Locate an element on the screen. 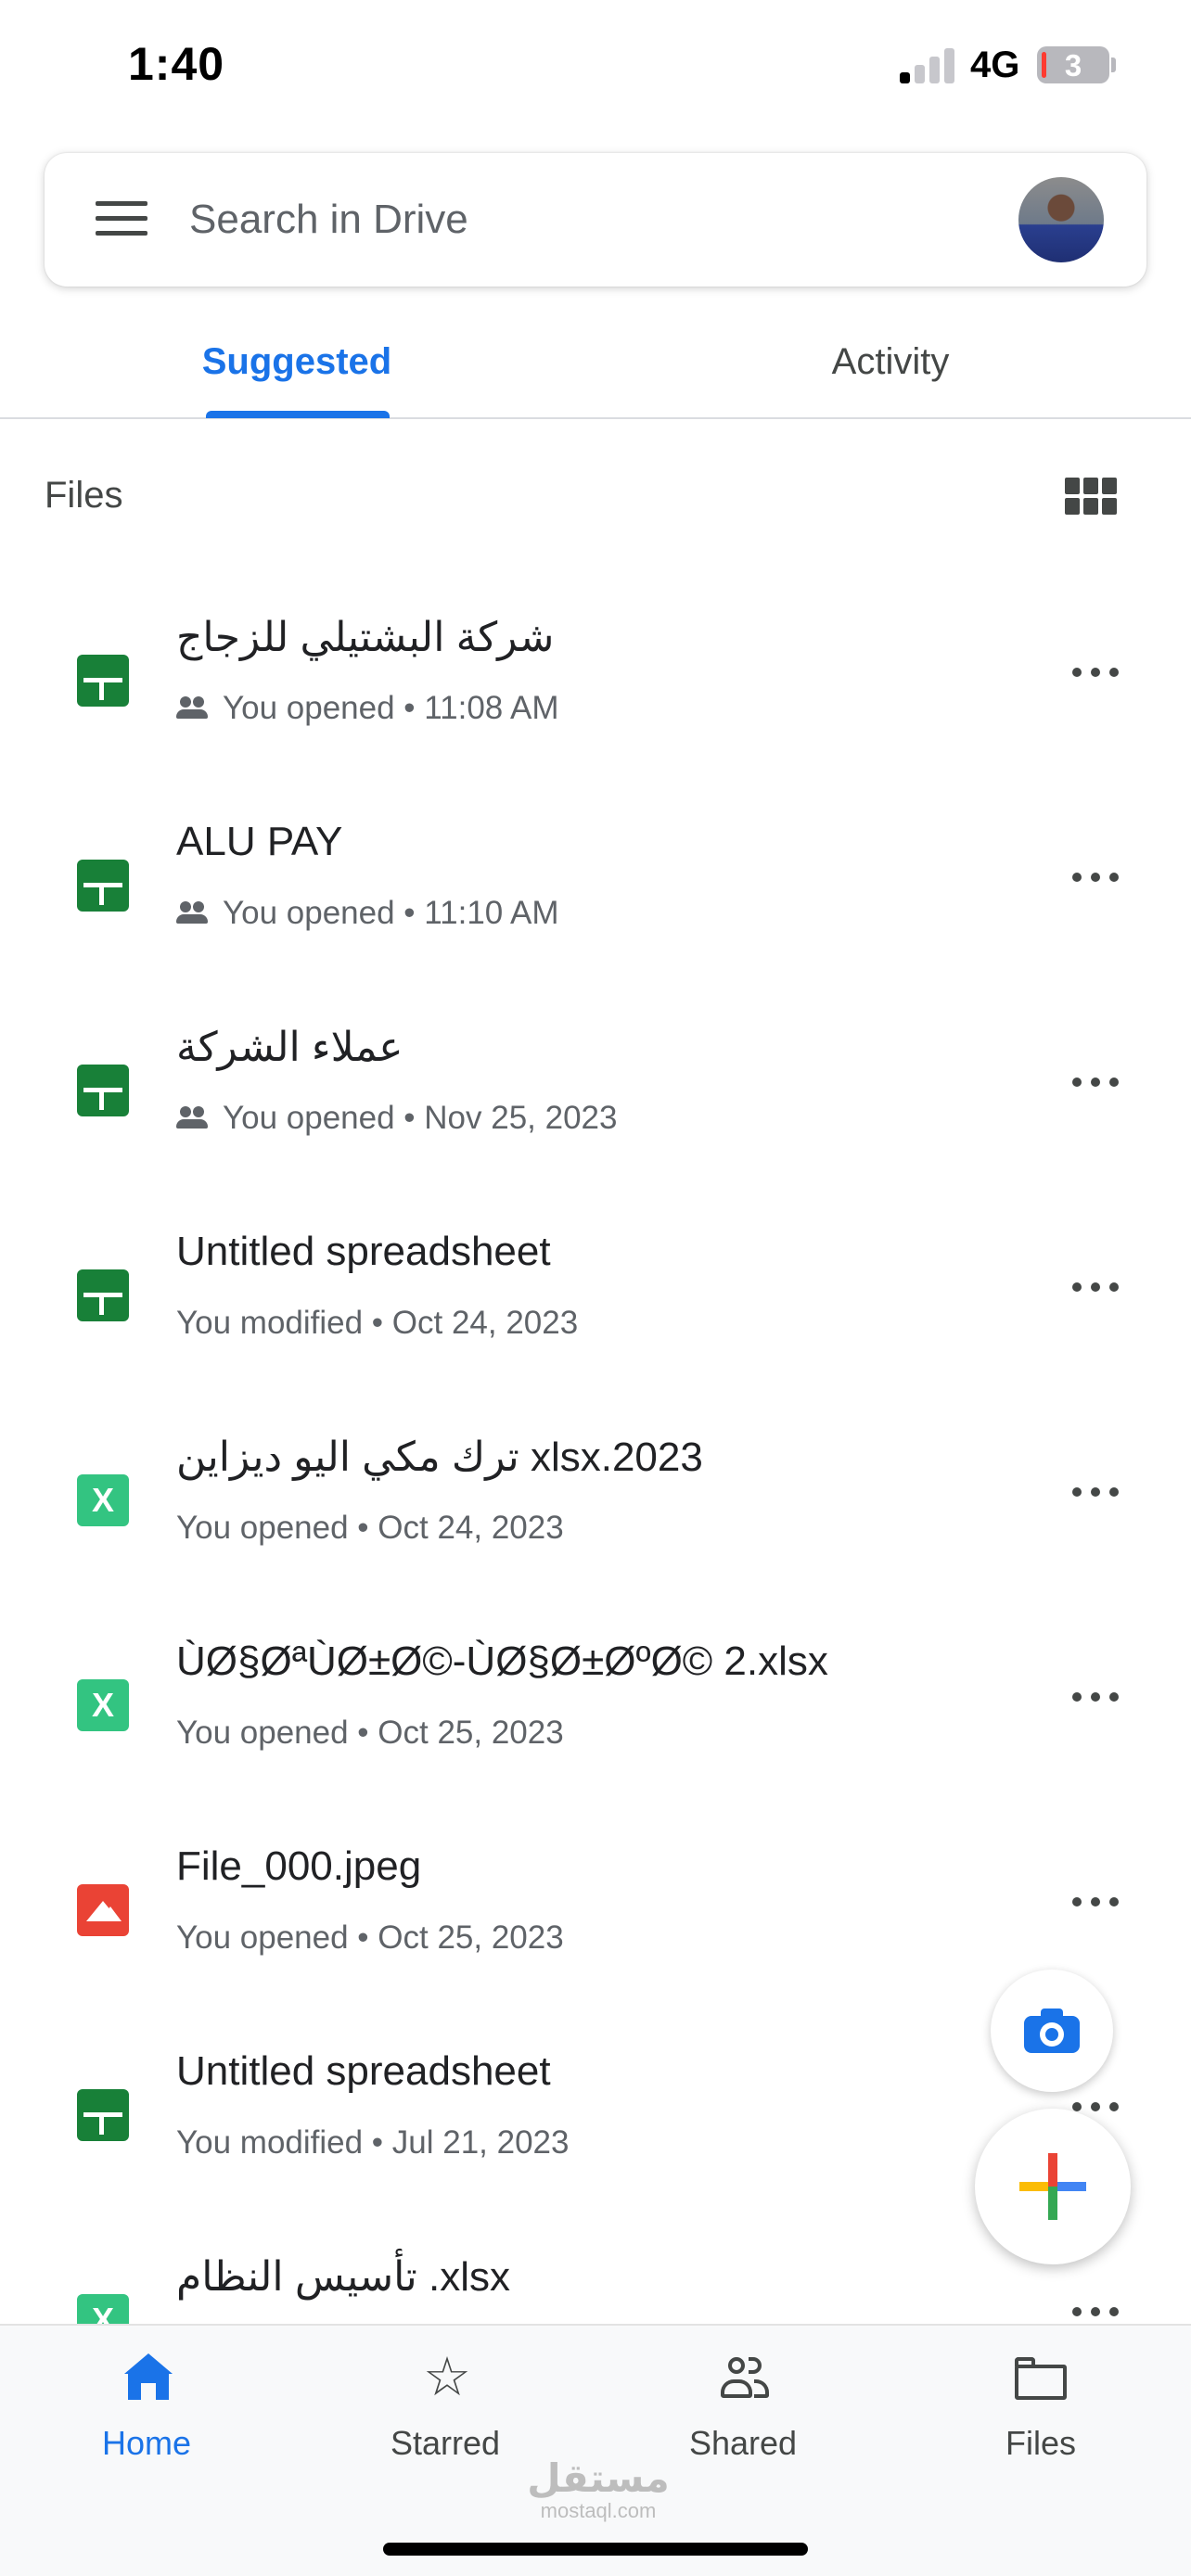 The height and width of the screenshot is (2576, 1191). bottom-navigation: Home ☆ Starred Shared Files is located at coordinates (595, 2450).